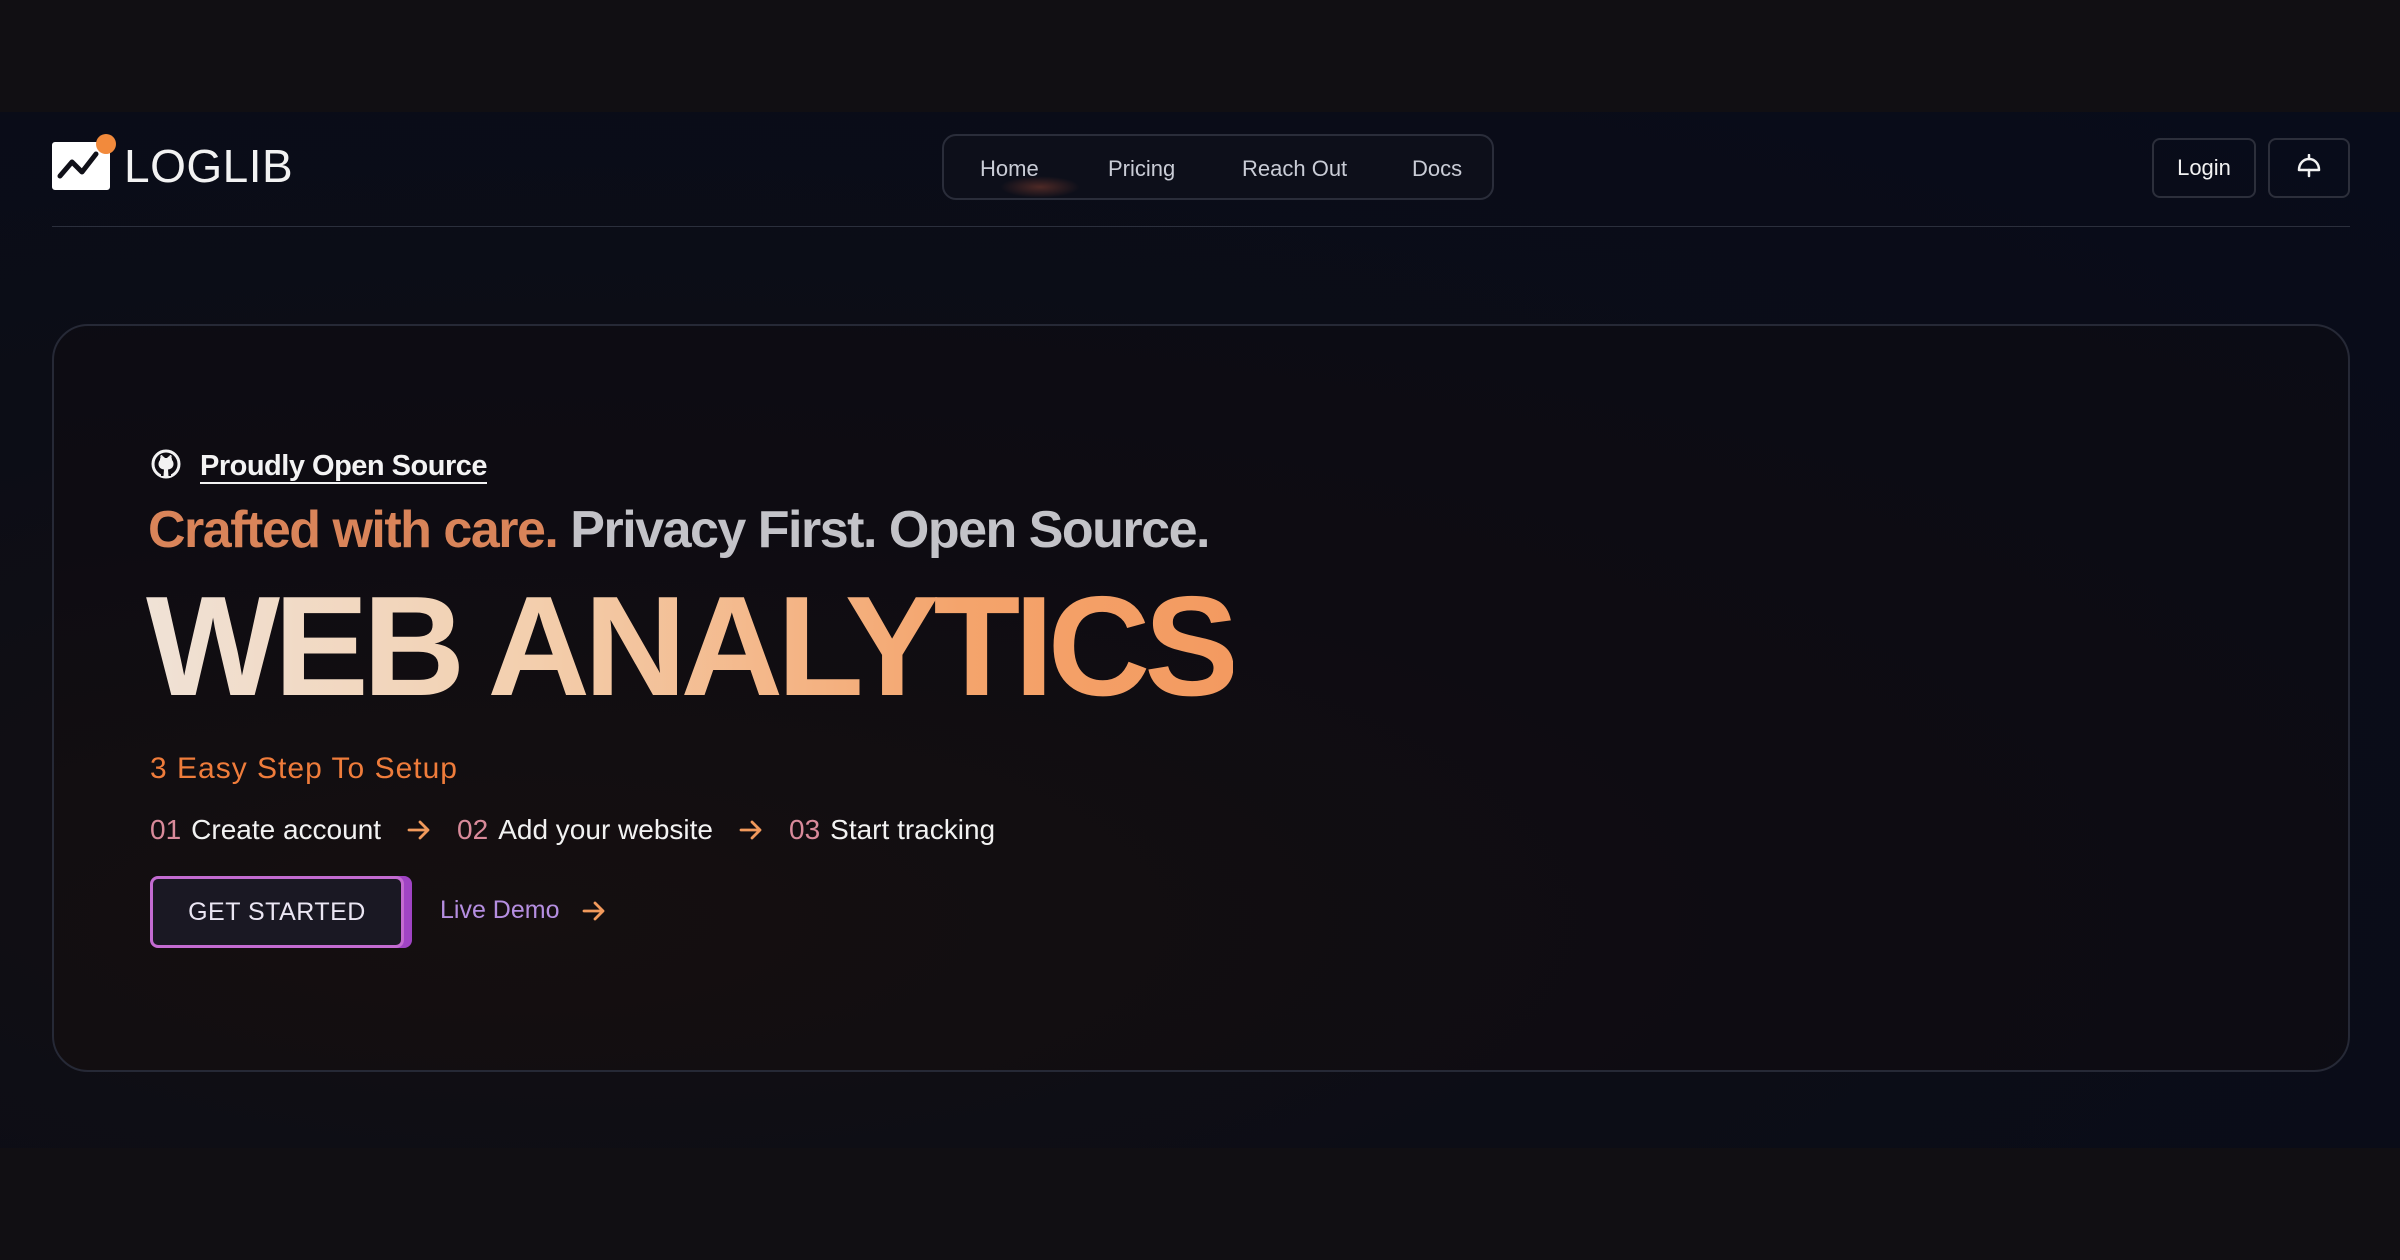  I want to click on live-demo-label: Live Demo, so click(500, 910).